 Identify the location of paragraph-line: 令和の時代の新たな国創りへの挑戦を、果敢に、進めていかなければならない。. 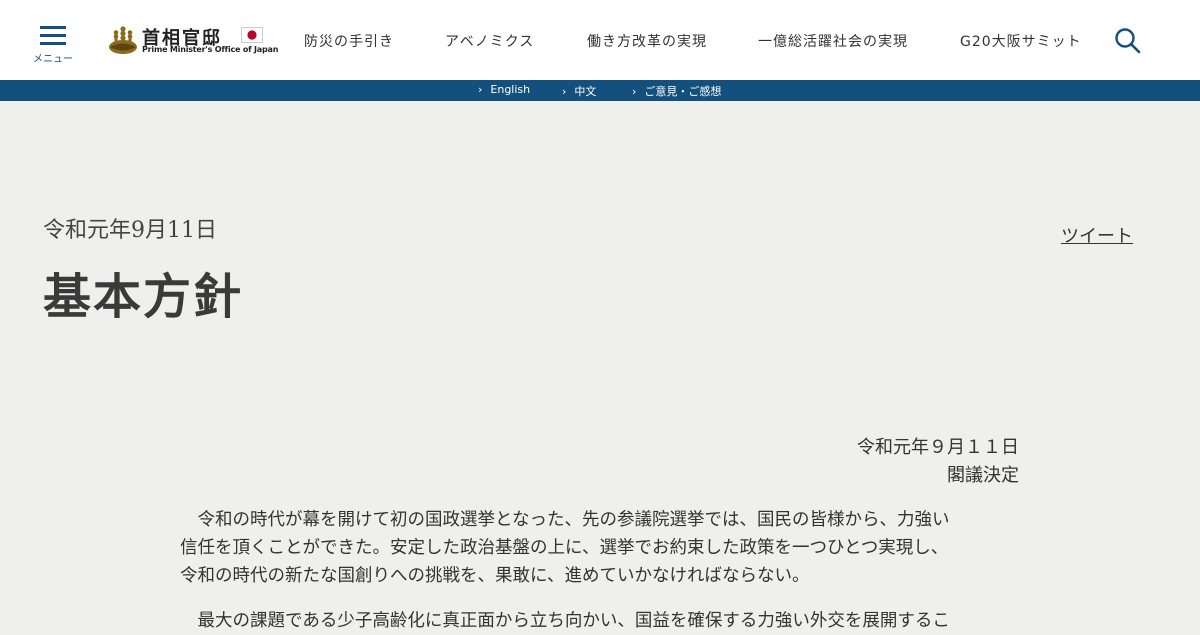
(495, 576).